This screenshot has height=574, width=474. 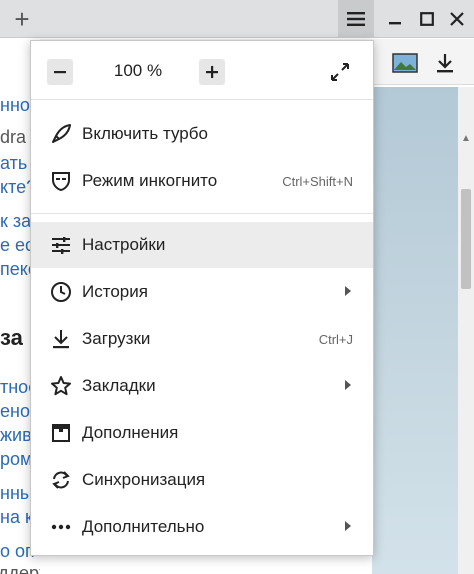 I want to click on fullscreen-icon, so click(x=340, y=72).